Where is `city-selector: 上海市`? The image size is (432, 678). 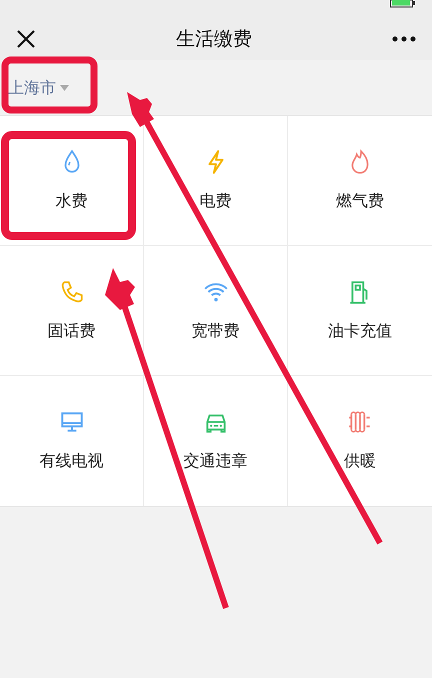 city-selector: 上海市 is located at coordinates (38, 88).